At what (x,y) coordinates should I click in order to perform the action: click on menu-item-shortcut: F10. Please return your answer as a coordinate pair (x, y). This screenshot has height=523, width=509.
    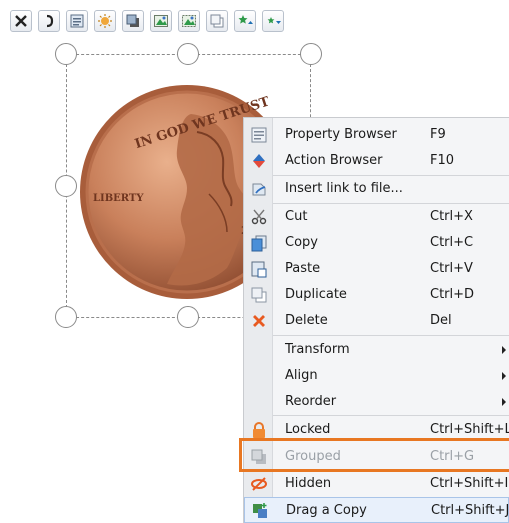
    Looking at the image, I should click on (442, 160).